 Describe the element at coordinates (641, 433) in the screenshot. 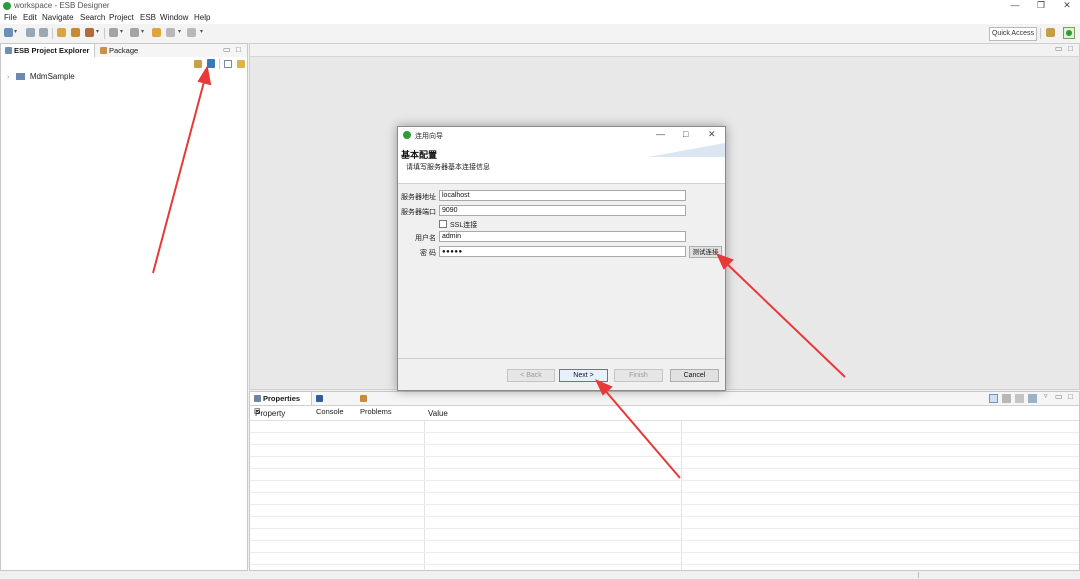

I see `arrow-to-next-button` at that location.